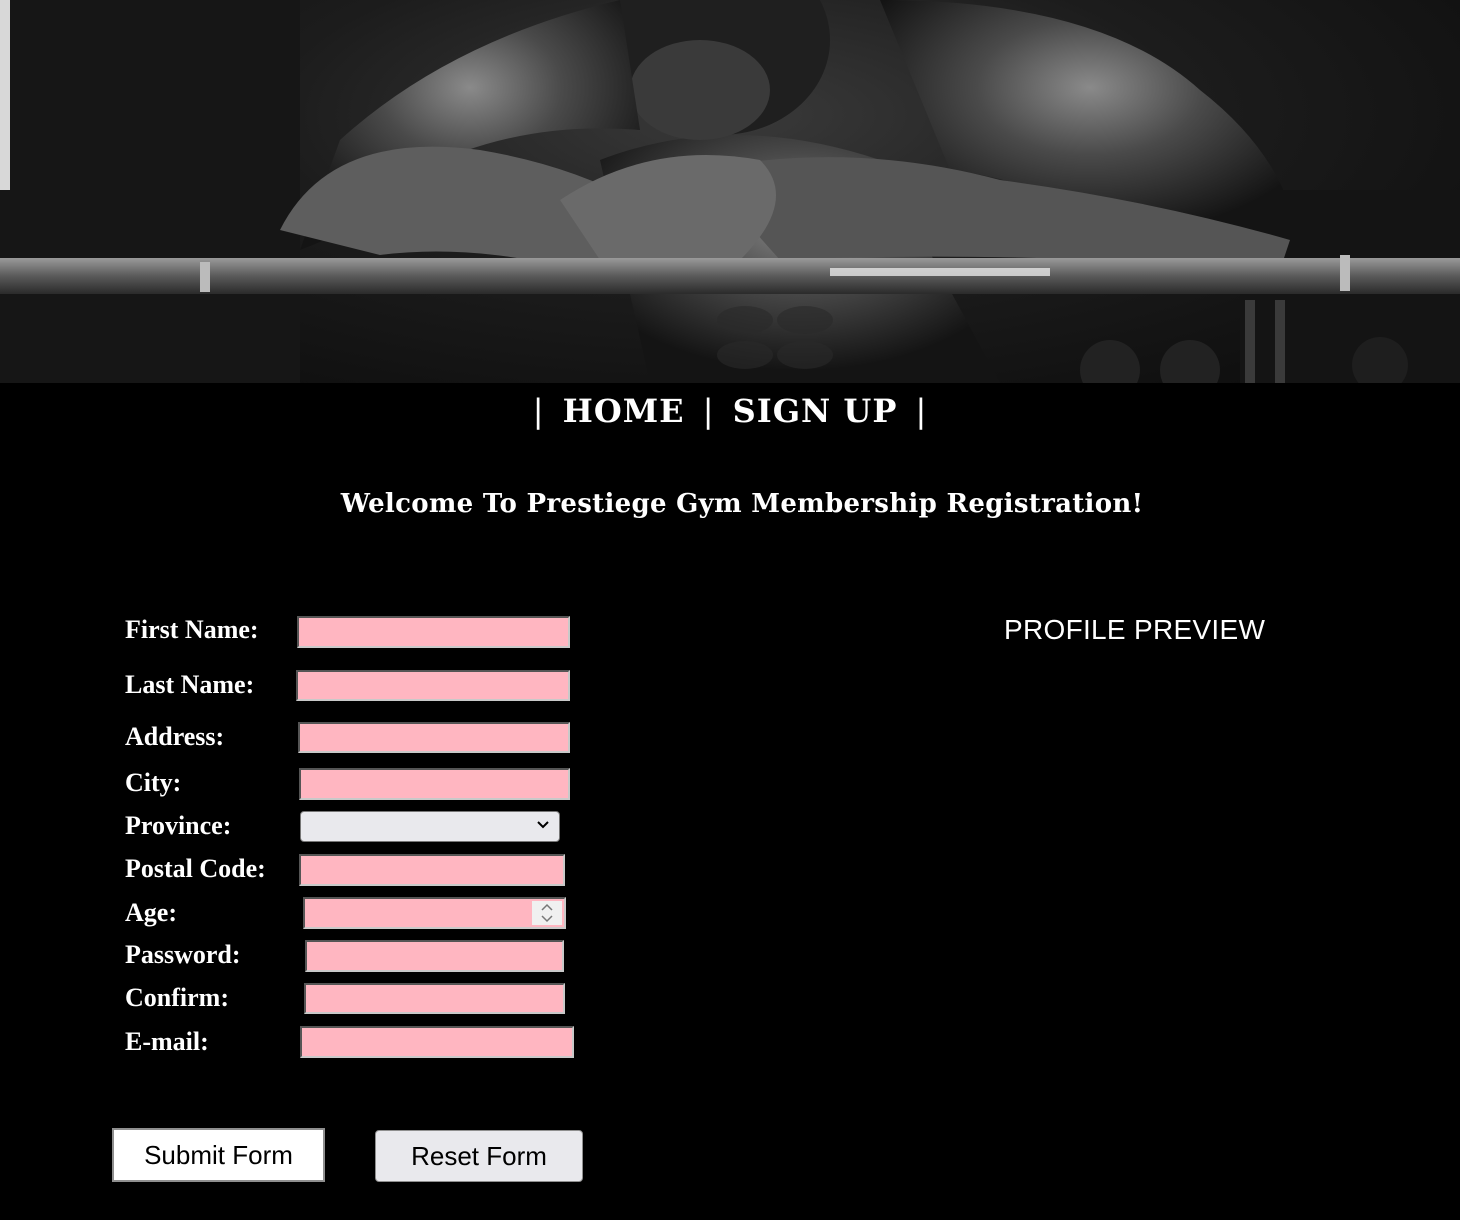  I want to click on address-field, so click(434, 737).